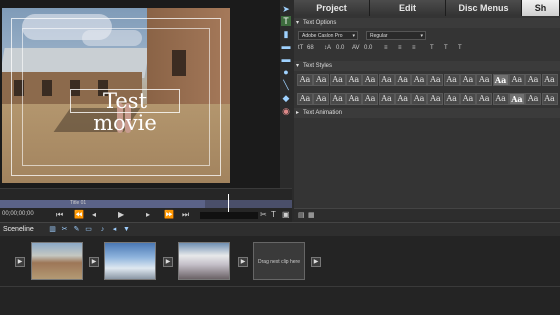 This screenshot has width=560, height=315. What do you see at coordinates (79, 214) in the screenshot?
I see `step-back-icon: ⏪` at bounding box center [79, 214].